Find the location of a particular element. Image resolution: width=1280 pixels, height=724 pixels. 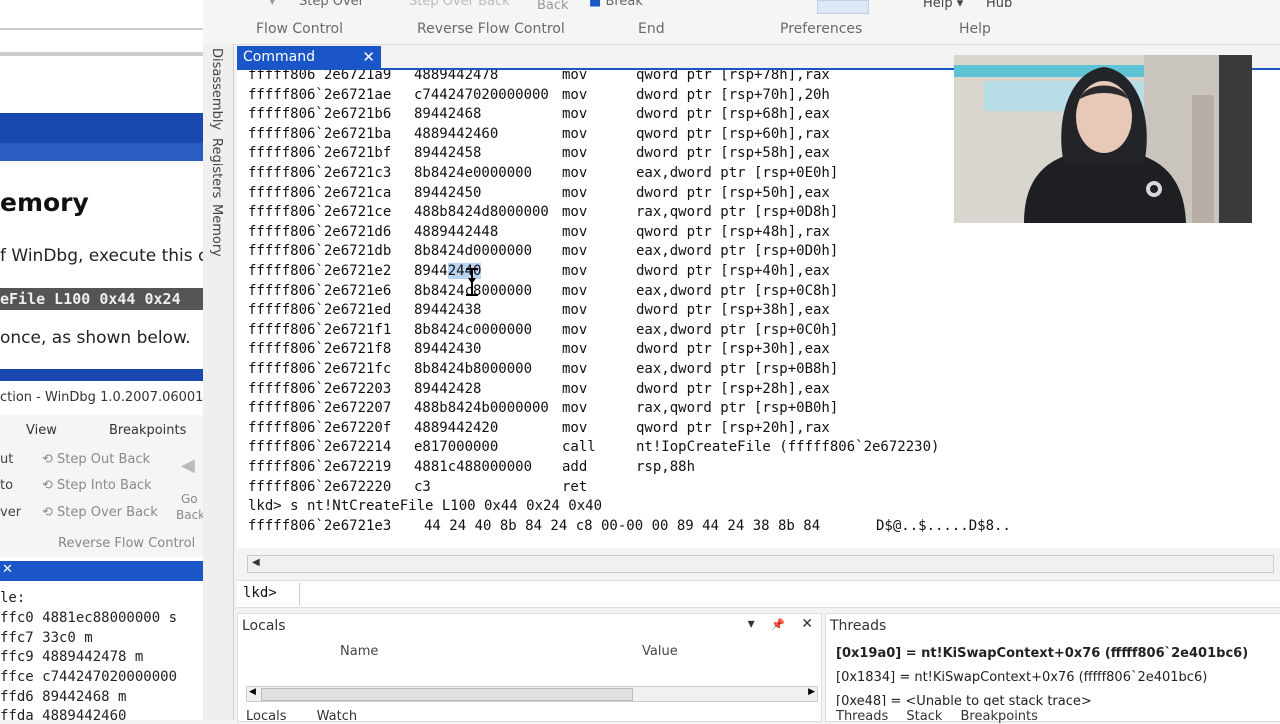

step-over-back-button: Step Over Back is located at coordinates (459, 4).